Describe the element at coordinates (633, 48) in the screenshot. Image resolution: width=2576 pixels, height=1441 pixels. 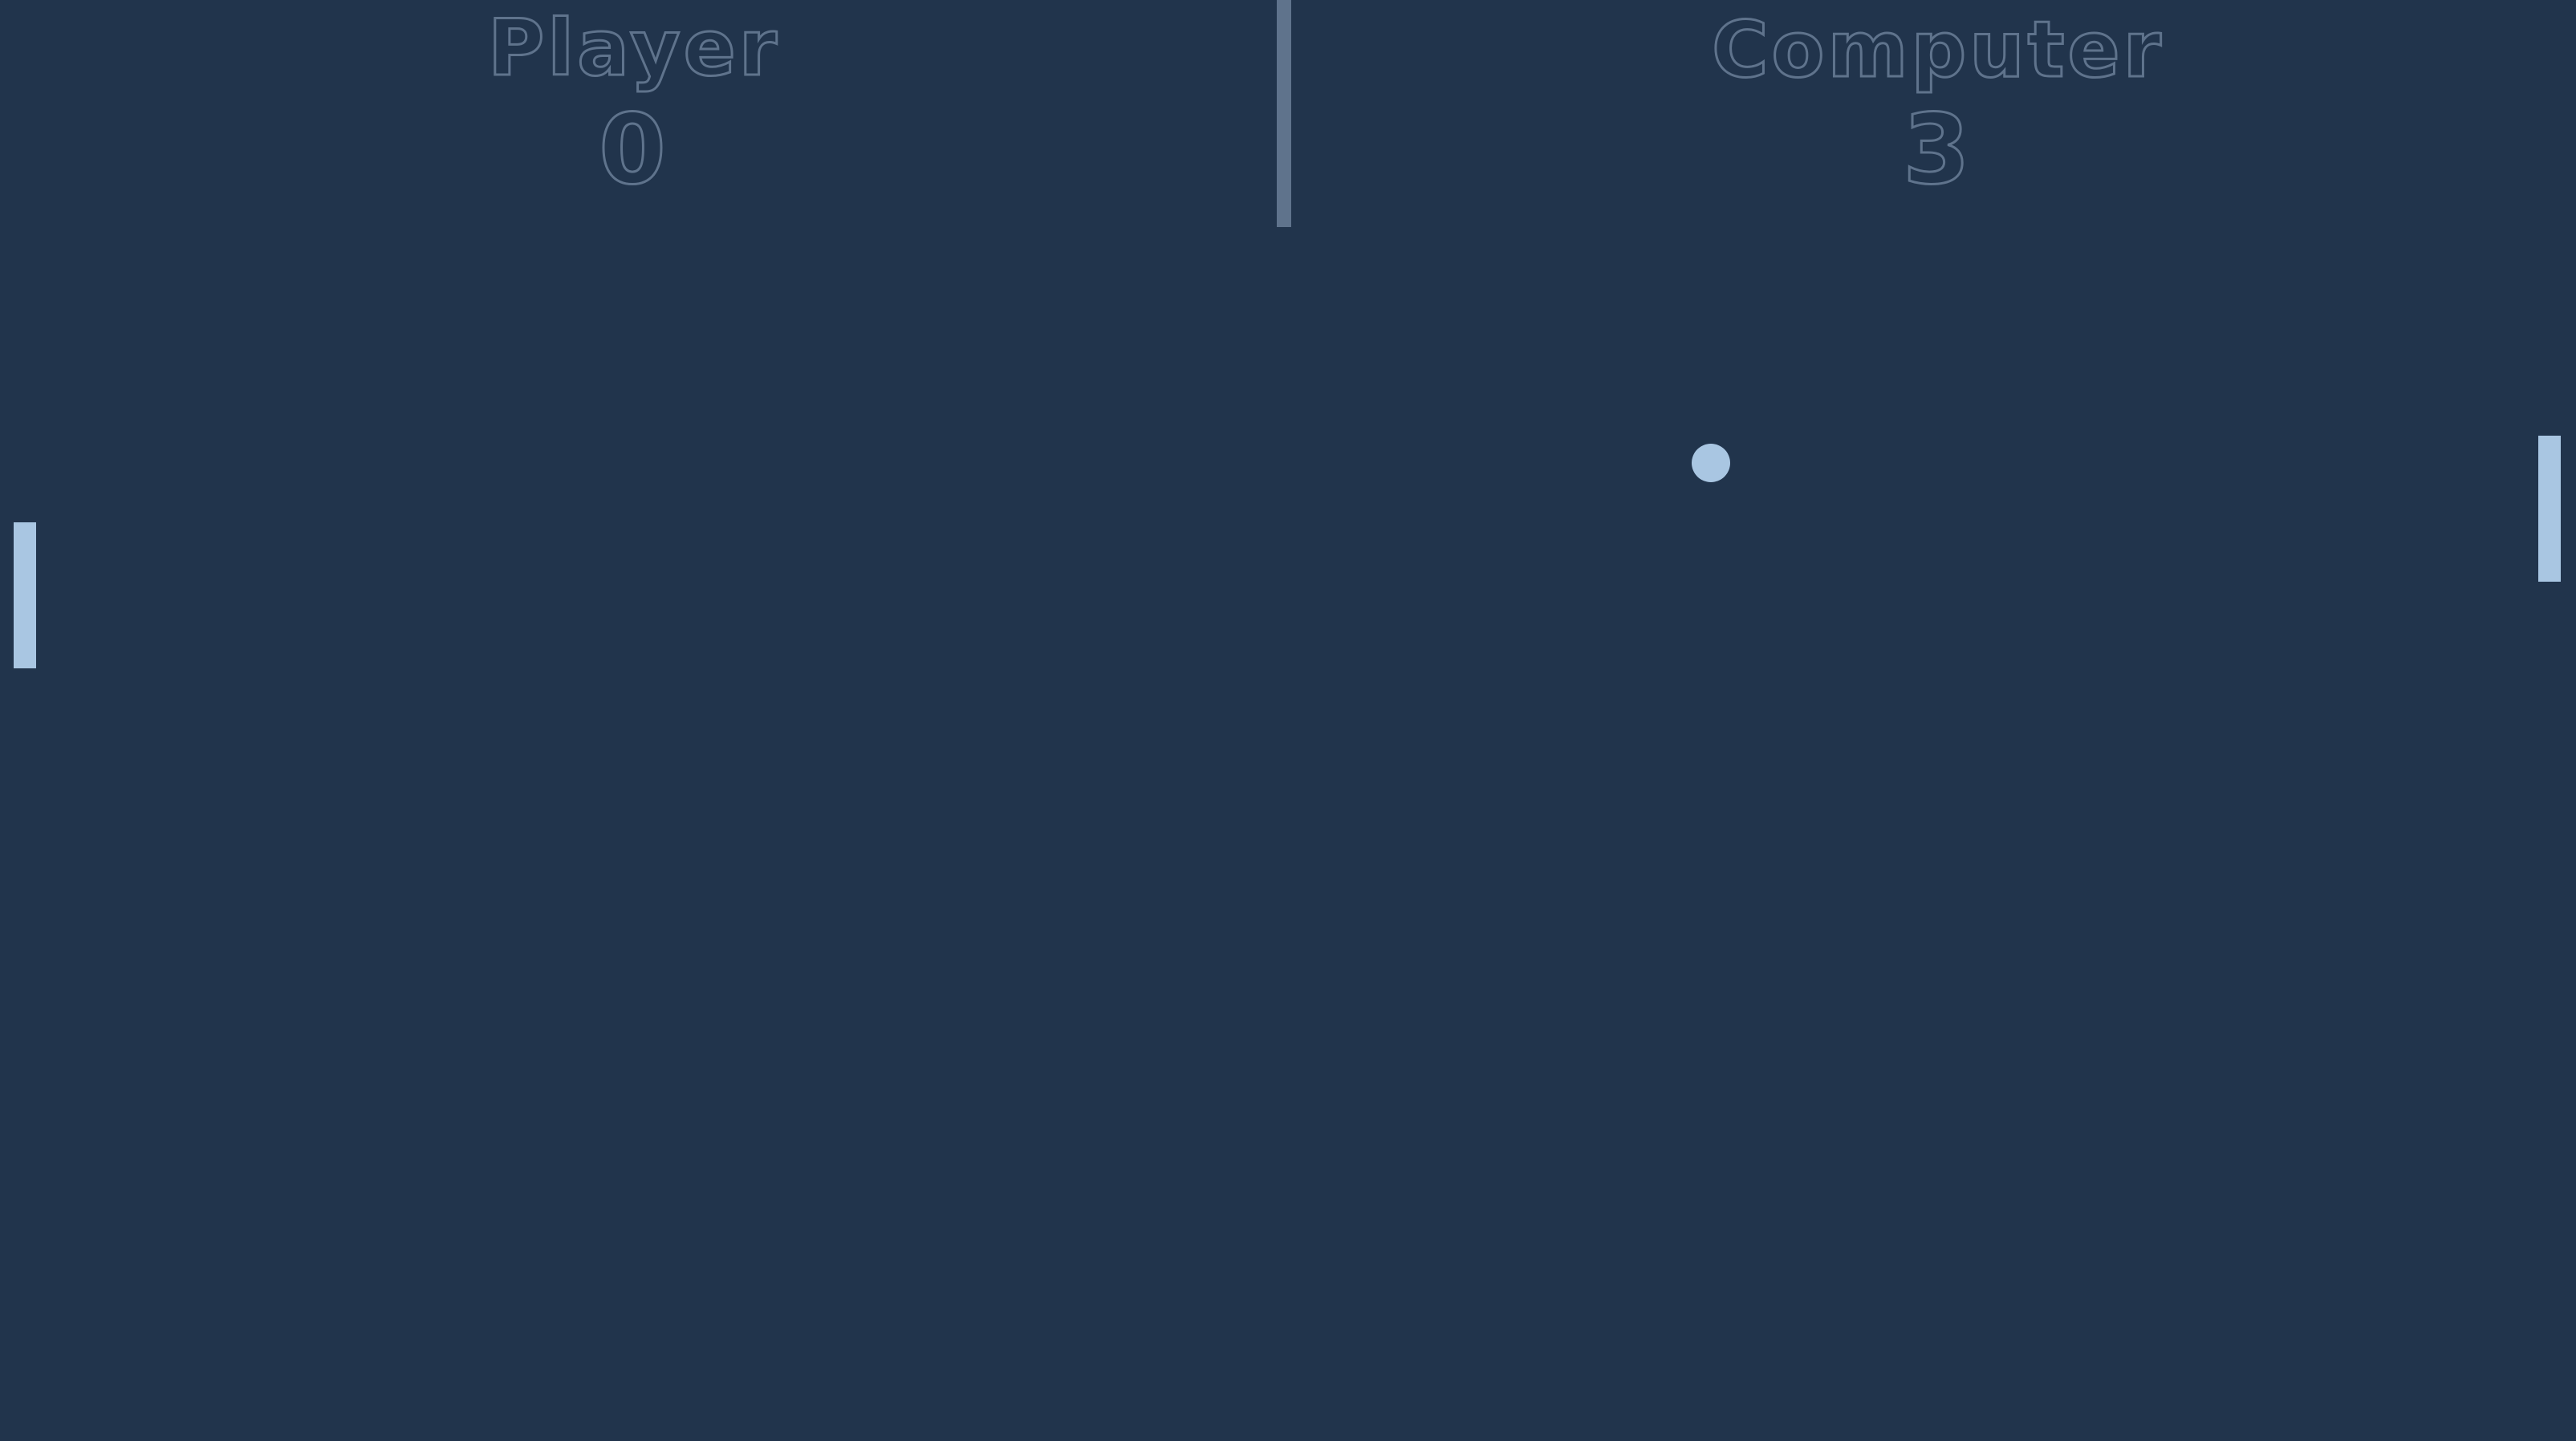
I see `player-name-label: Player` at that location.